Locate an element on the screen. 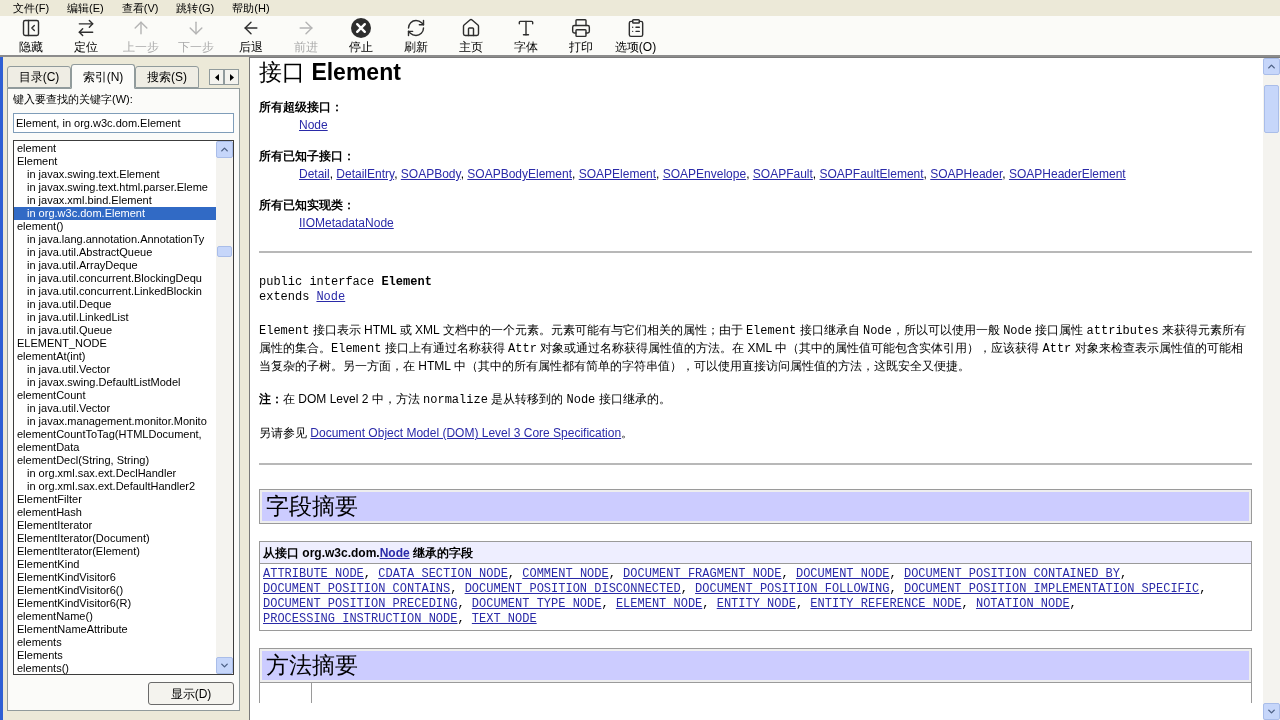 Image resolution: width=1280 pixels, height=720 pixels. field-link: PROCESSING_INSTRUCTION_NODE is located at coordinates (360, 619).